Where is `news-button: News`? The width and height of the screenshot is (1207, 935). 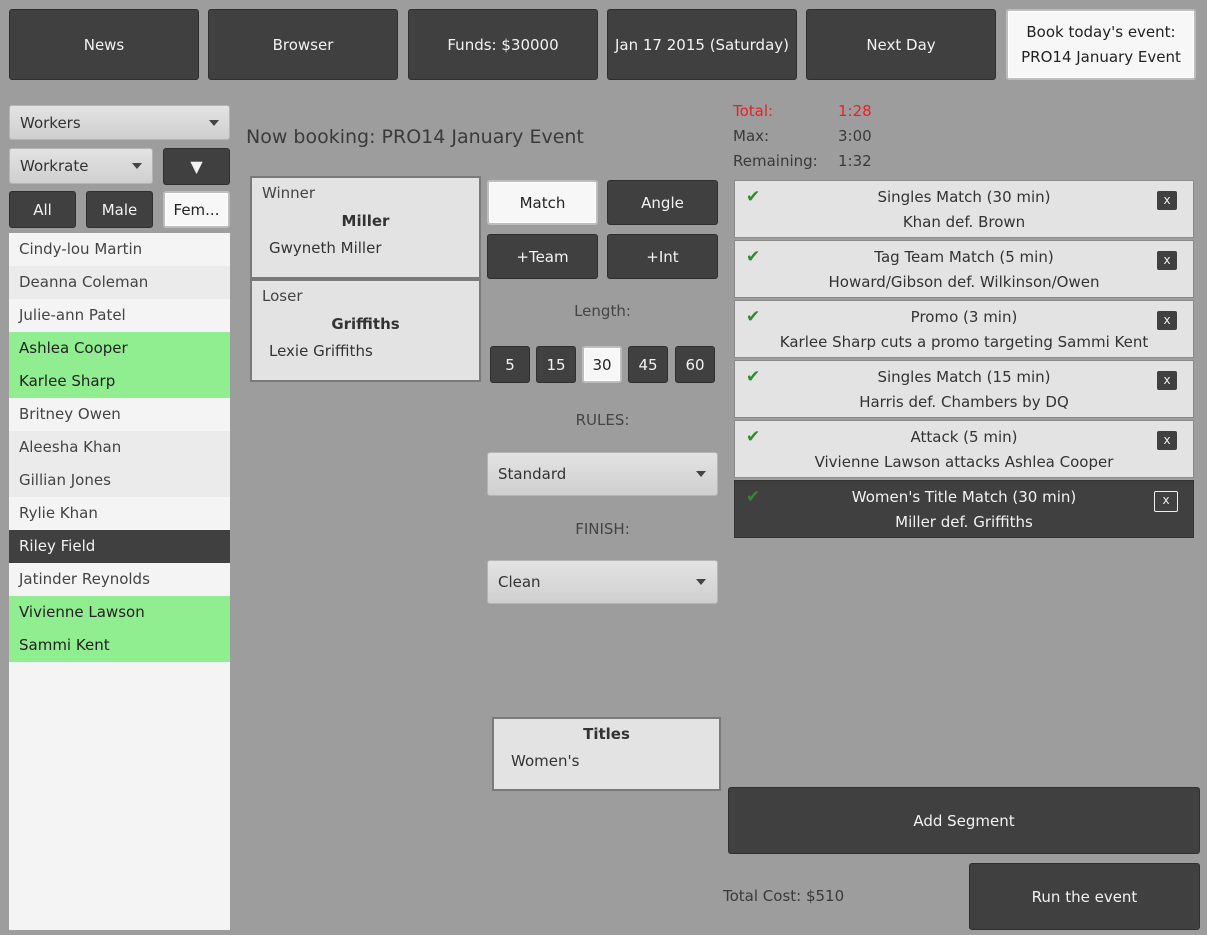
news-button: News is located at coordinates (104, 44).